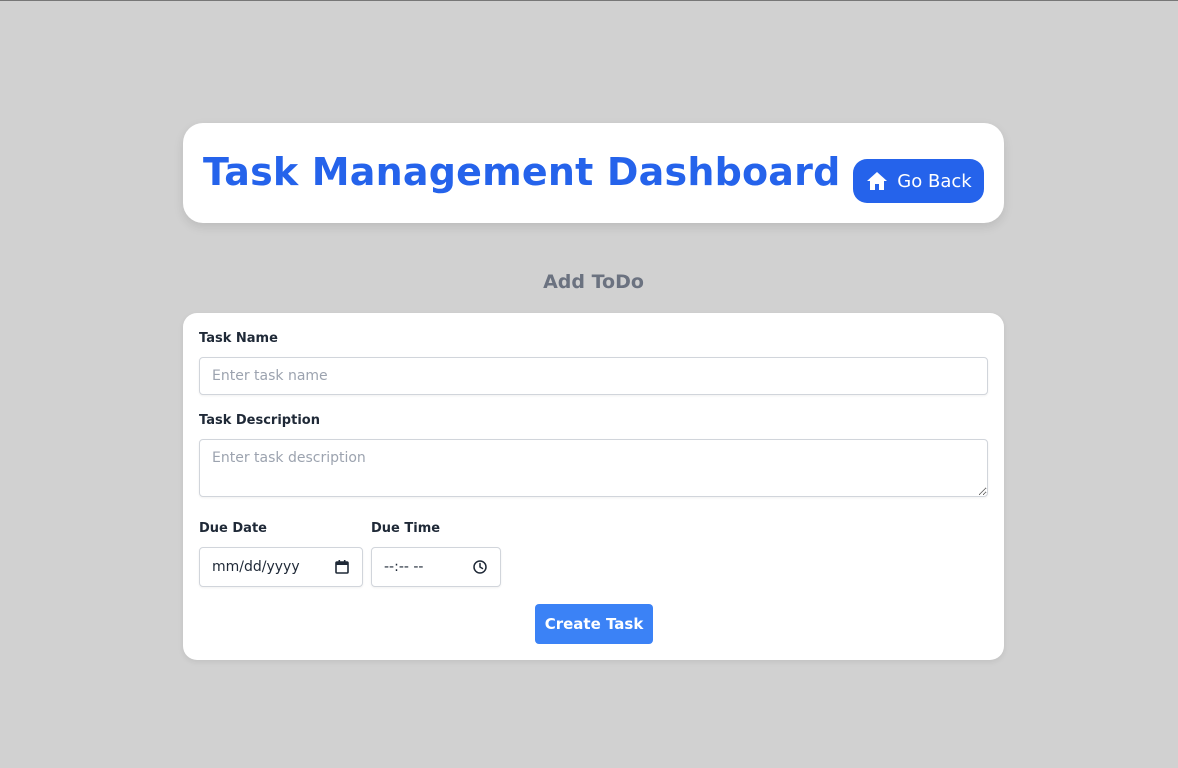 The height and width of the screenshot is (768, 1178). I want to click on page-title: Task Management Dashboard, so click(522, 172).